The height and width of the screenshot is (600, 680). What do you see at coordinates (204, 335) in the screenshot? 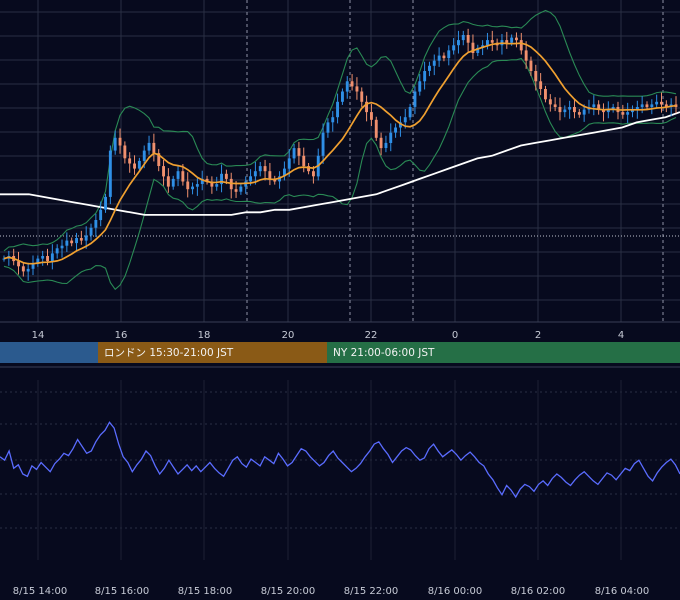
I see `main-x-tick-label: 18` at bounding box center [204, 335].